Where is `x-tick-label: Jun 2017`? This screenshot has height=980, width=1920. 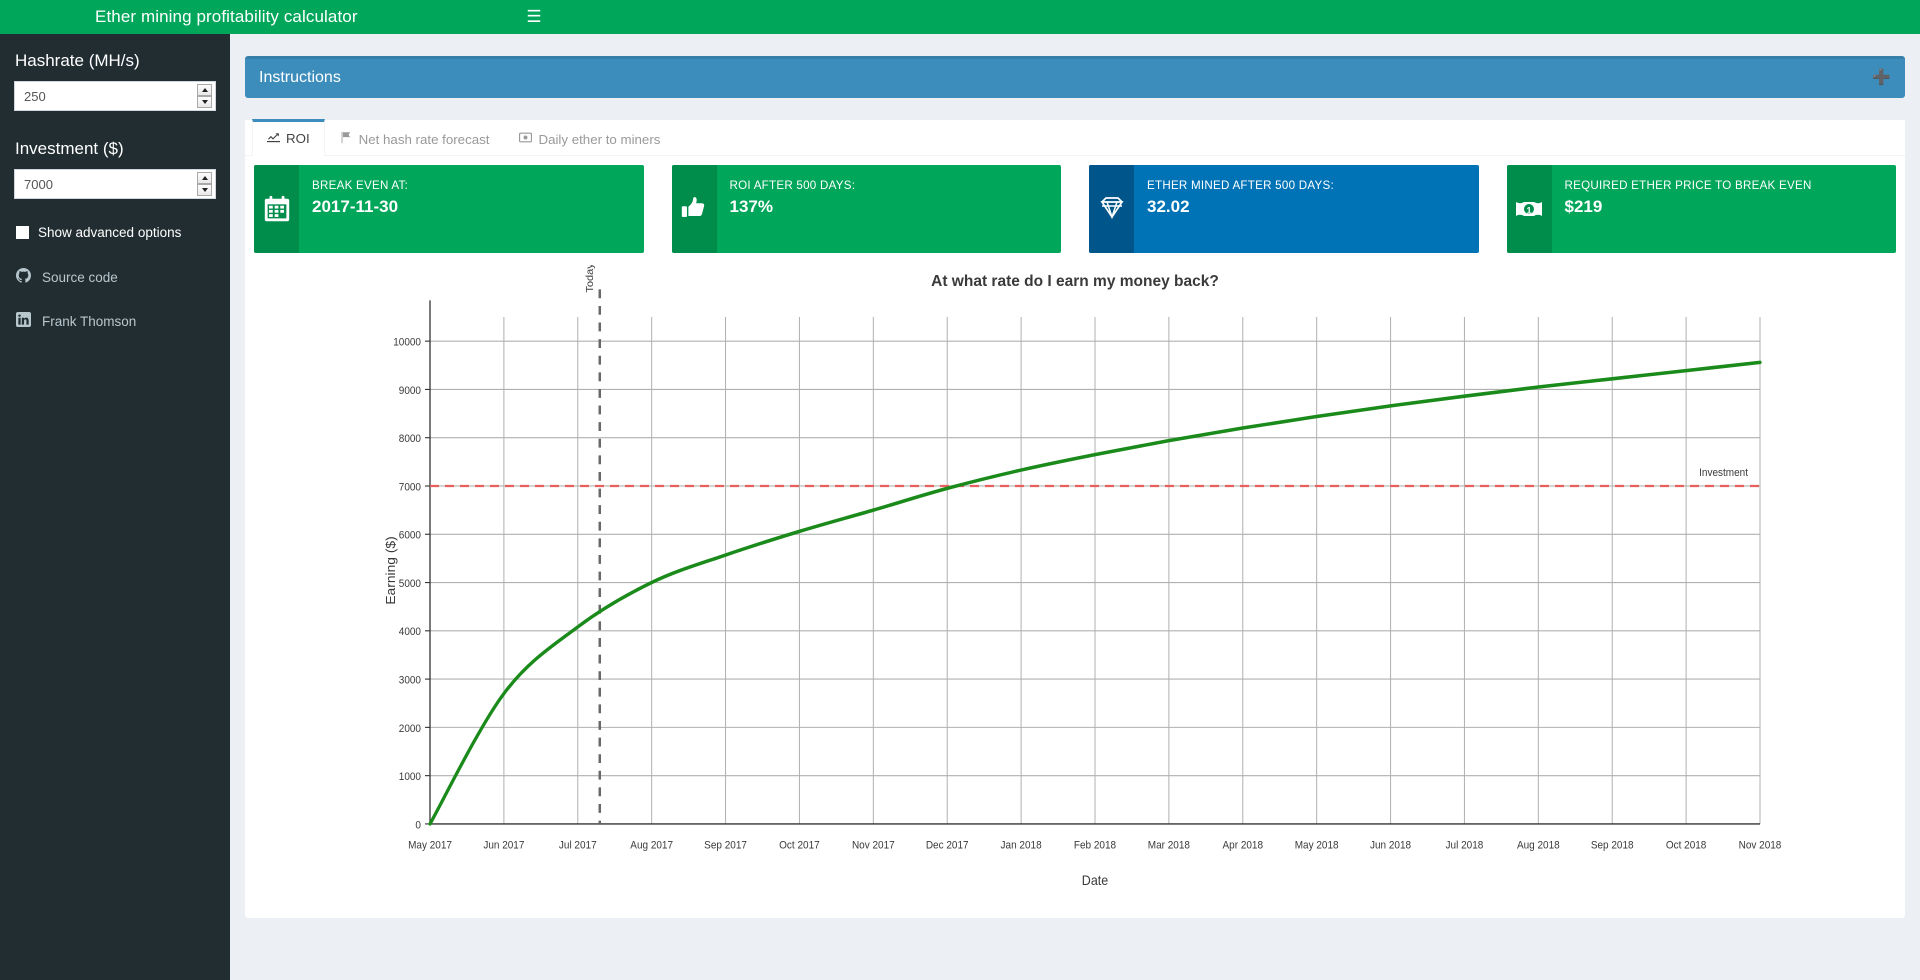 x-tick-label: Jun 2017 is located at coordinates (503, 845).